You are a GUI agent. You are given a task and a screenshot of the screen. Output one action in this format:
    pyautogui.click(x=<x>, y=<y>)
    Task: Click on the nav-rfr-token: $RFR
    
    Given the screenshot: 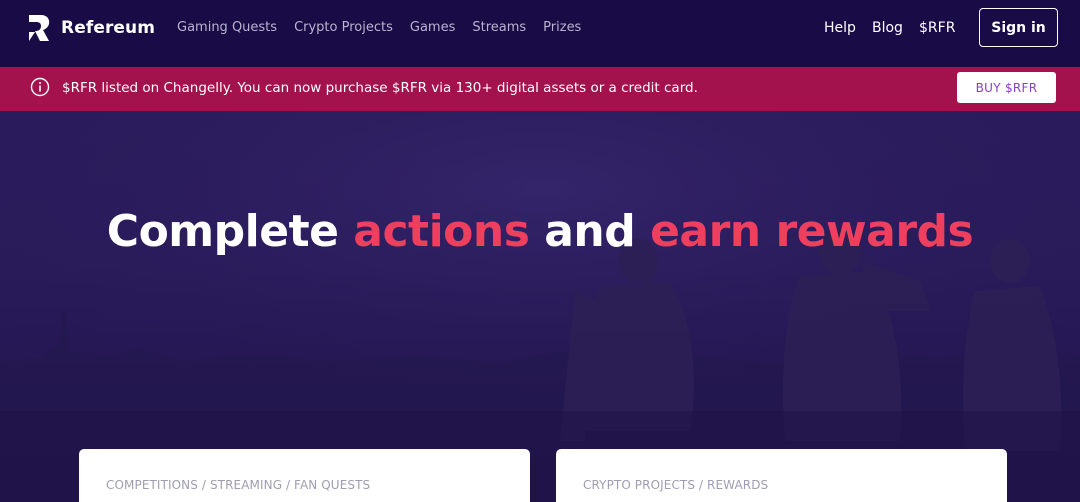 What is the action you would take?
    pyautogui.click(x=937, y=28)
    